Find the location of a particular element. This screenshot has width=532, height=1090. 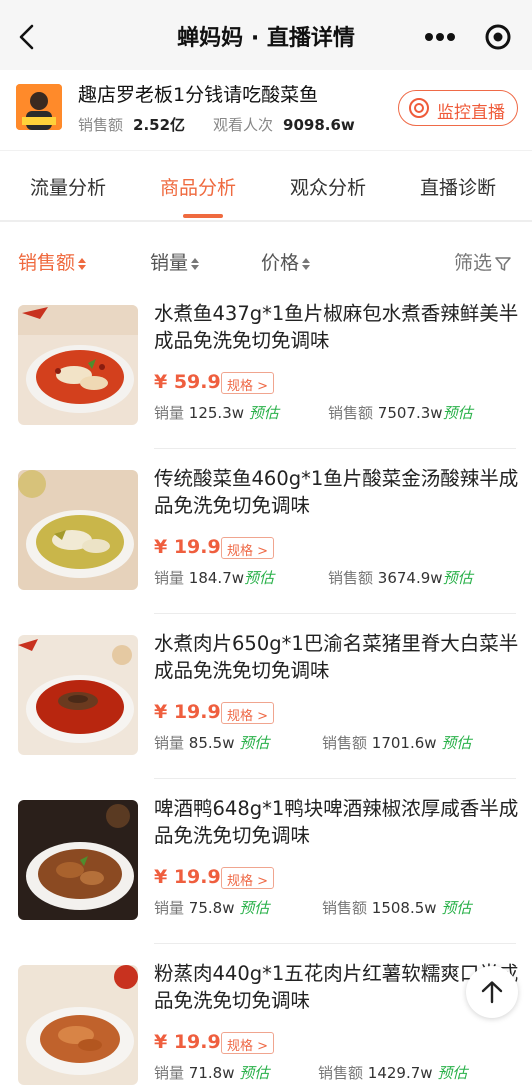

sort-price-label: 价格 is located at coordinates (280, 263).